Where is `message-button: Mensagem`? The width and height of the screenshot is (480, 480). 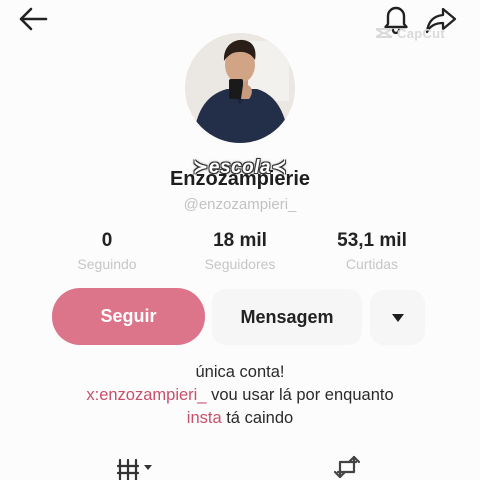 message-button: Mensagem is located at coordinates (287, 317).